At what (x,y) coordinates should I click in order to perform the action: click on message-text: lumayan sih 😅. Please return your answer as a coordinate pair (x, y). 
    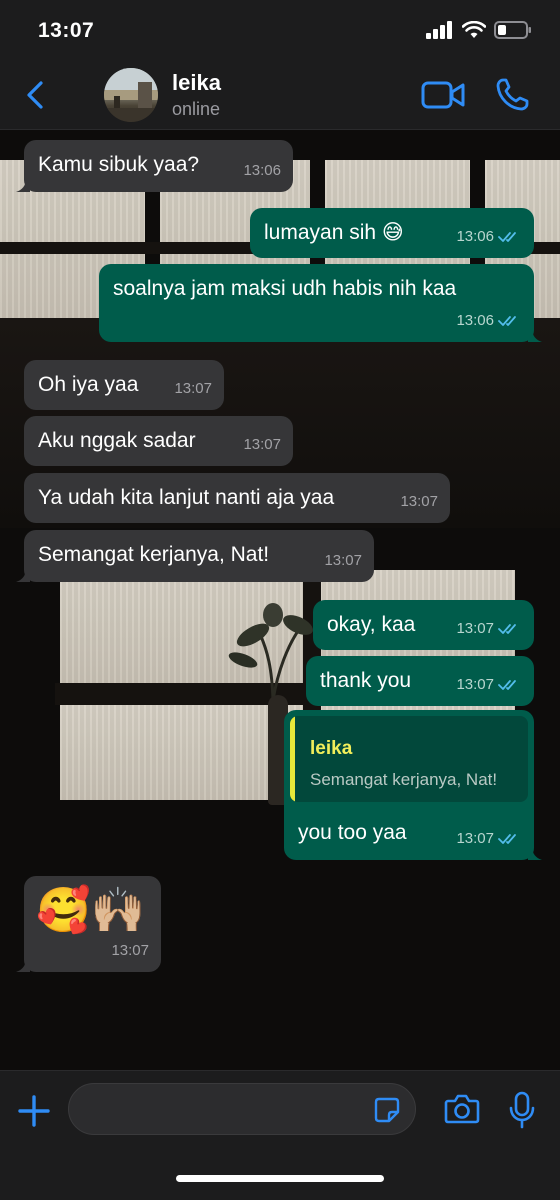
    Looking at the image, I should click on (334, 232).